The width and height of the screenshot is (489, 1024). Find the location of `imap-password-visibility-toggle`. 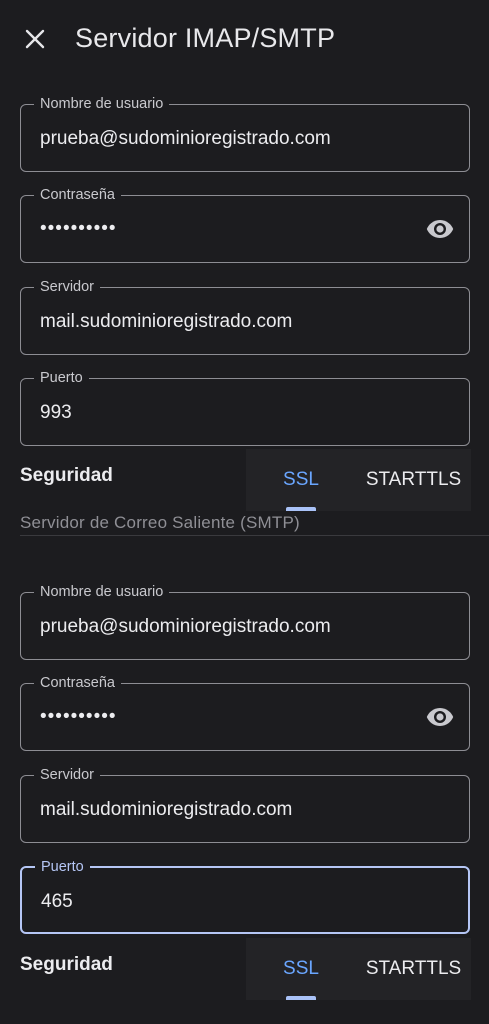

imap-password-visibility-toggle is located at coordinates (440, 229).